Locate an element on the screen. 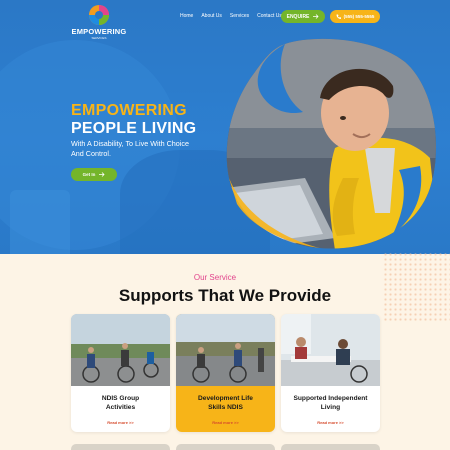 The height and width of the screenshot is (450, 450). nav-services: Services is located at coordinates (239, 16).